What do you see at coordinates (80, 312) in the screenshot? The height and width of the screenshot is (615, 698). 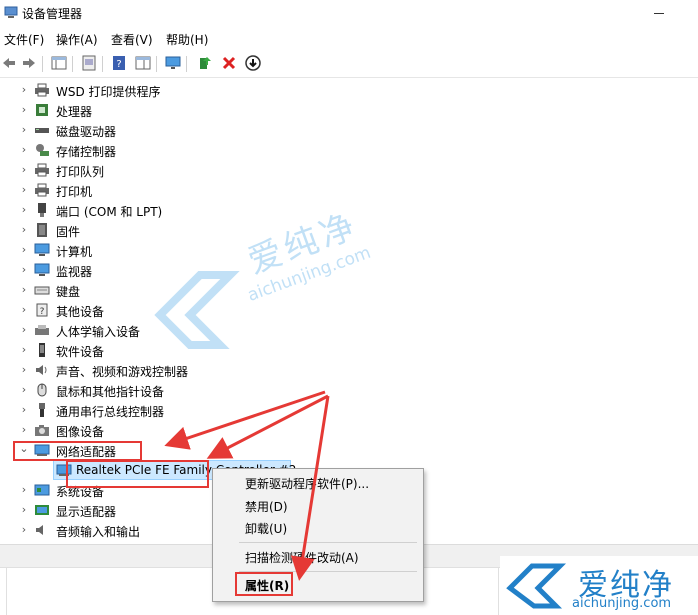 I see `tree-item-label: 其他设备` at bounding box center [80, 312].